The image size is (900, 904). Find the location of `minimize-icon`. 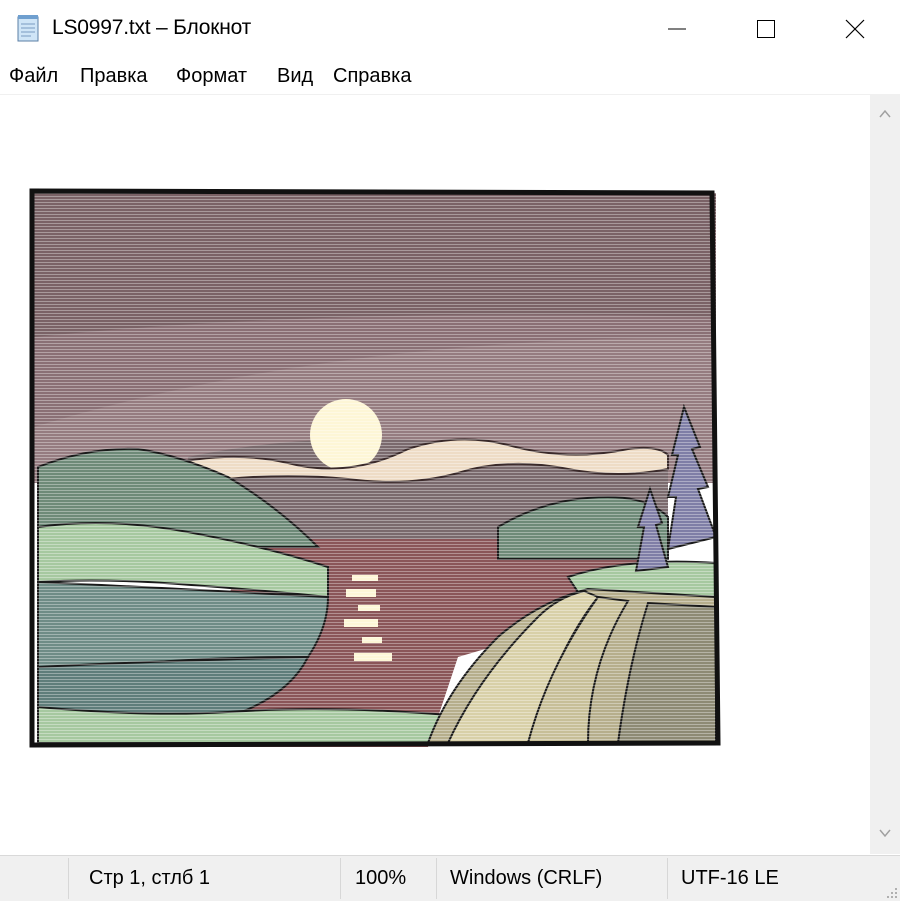

minimize-icon is located at coordinates (677, 29).